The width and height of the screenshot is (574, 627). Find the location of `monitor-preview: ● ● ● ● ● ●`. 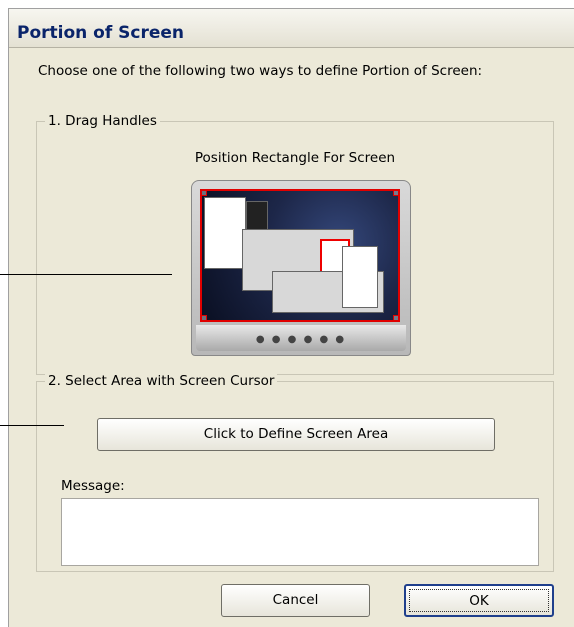

monitor-preview: ● ● ● ● ● ● is located at coordinates (301, 268).